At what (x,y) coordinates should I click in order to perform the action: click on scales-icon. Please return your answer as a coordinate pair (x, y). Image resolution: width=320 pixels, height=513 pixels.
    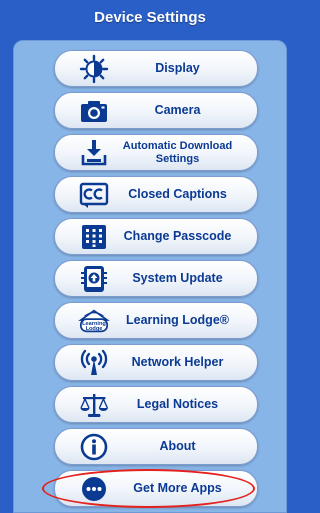
    Looking at the image, I should click on (94, 405).